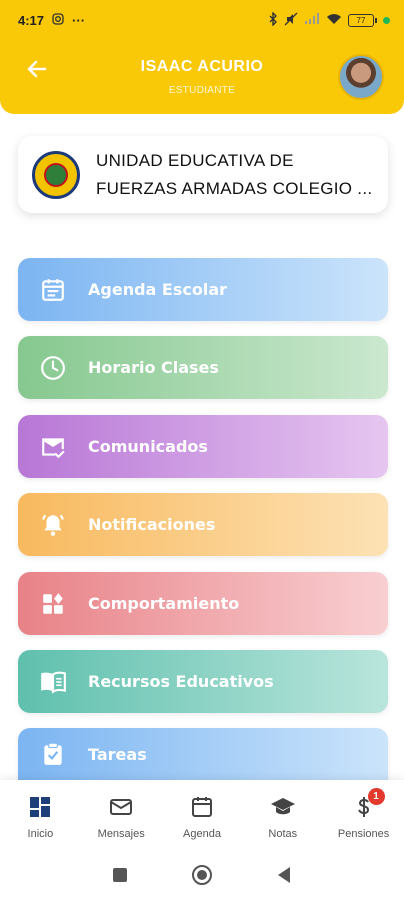 The height and width of the screenshot is (900, 404). I want to click on instagram-icon, so click(58, 20).